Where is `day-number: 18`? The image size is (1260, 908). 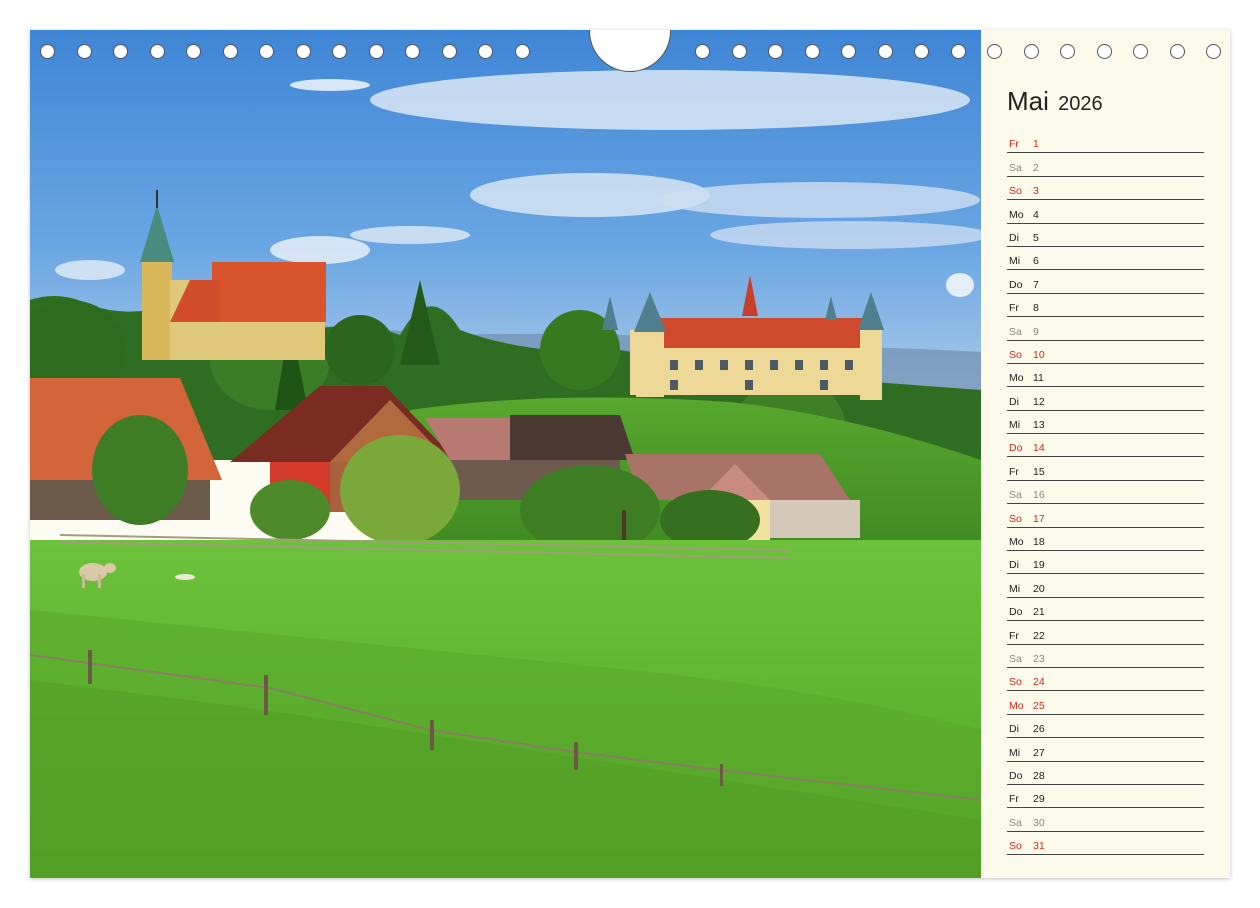
day-number: 18 is located at coordinates (1039, 542).